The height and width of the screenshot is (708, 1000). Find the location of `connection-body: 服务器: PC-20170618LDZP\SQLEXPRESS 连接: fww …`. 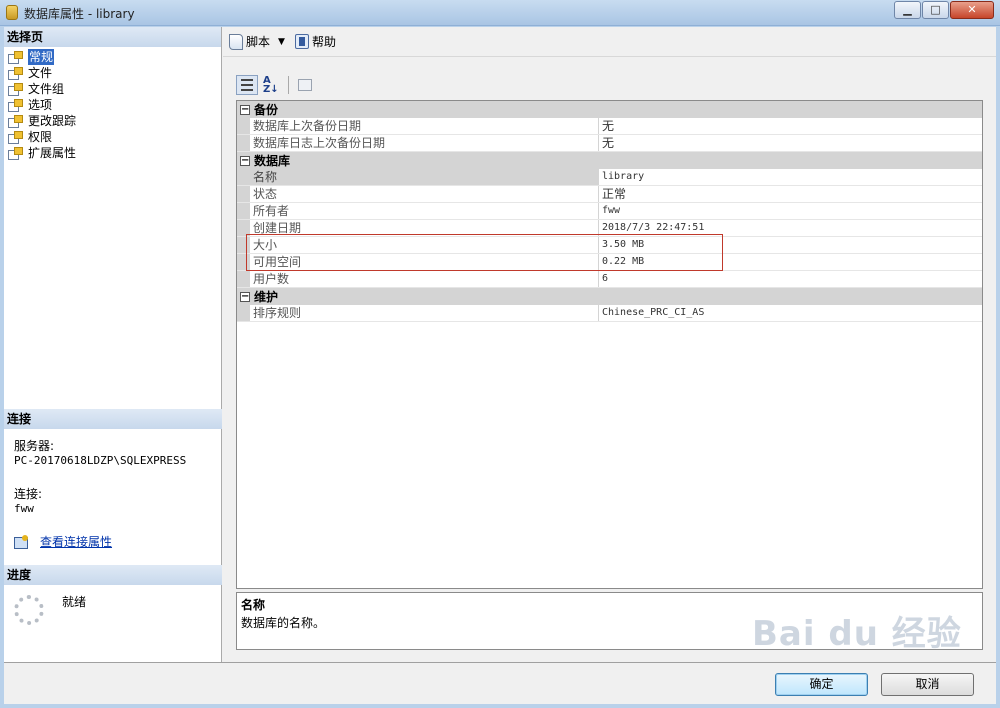

connection-body: 服务器: PC-20170618LDZP\SQLEXPRESS 连接: fww … is located at coordinates (113, 493).